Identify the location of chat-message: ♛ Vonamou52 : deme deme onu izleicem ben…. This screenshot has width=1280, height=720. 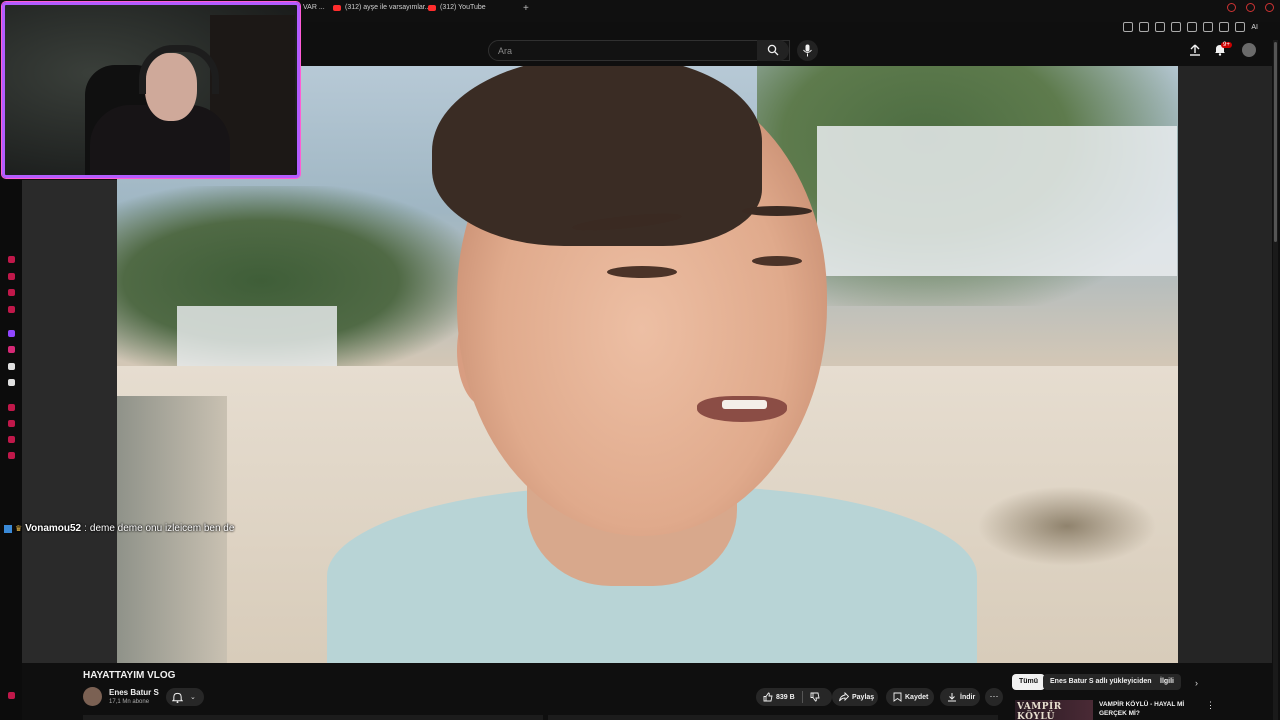
(119, 528).